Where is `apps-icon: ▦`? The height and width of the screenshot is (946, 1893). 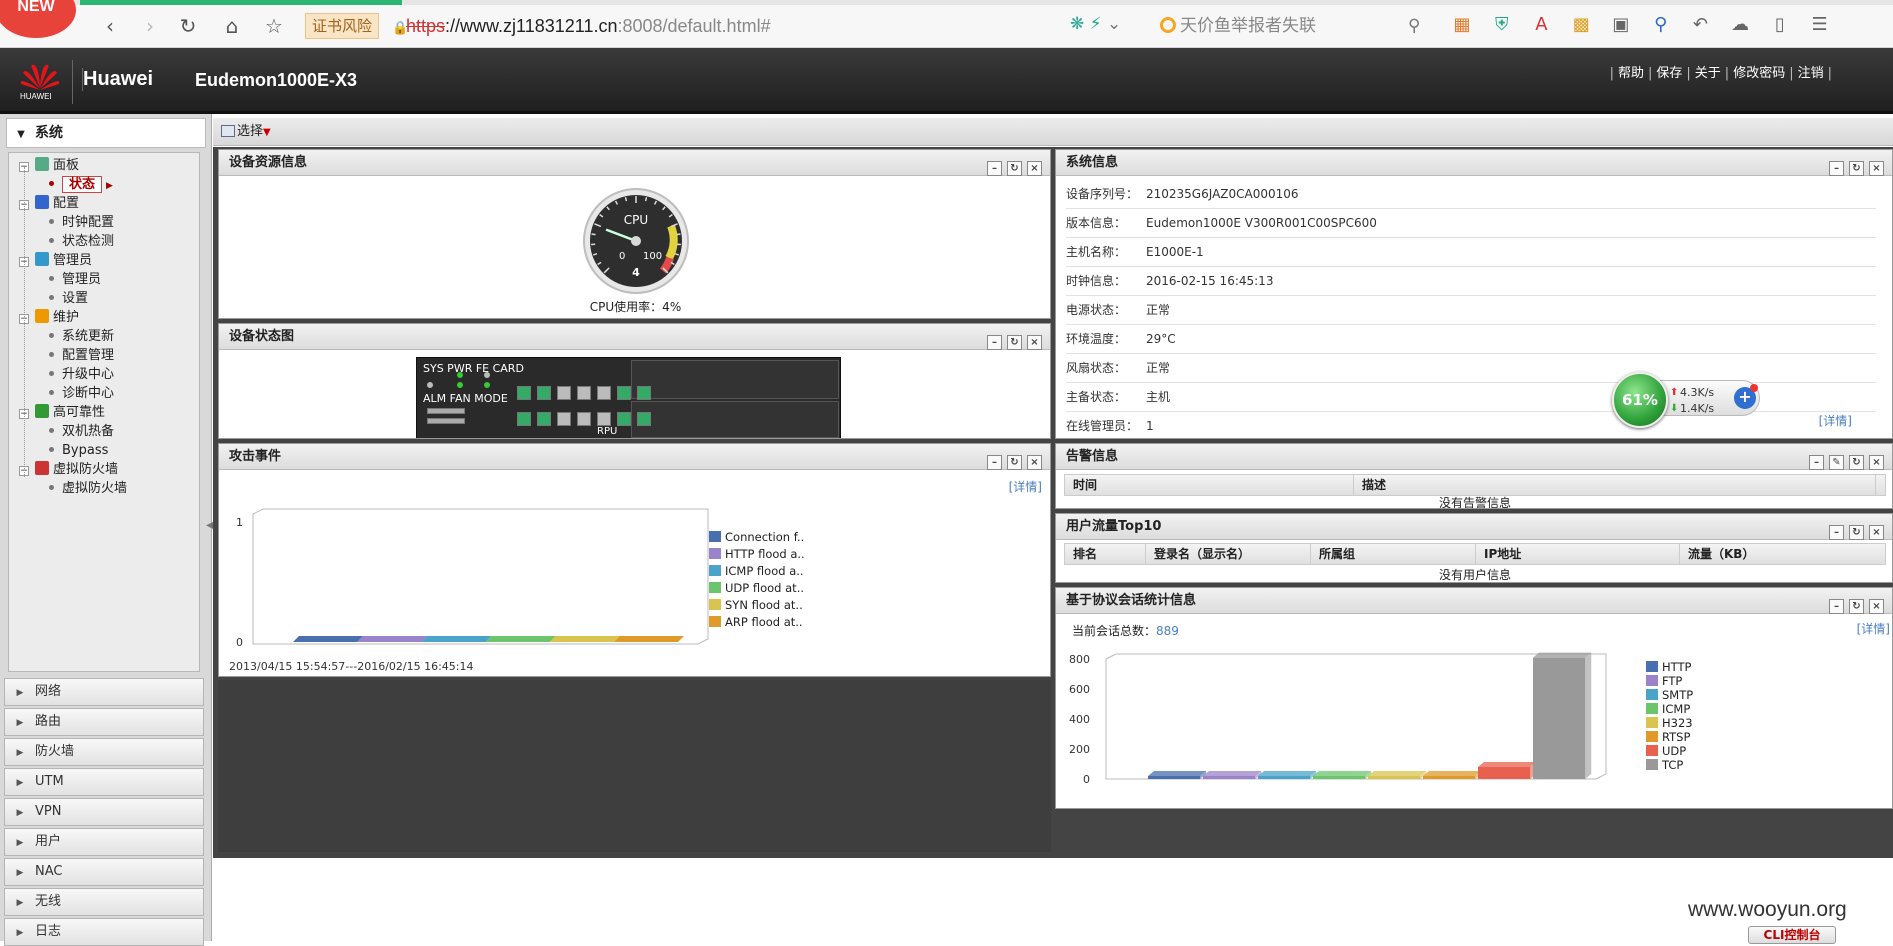
apps-icon: ▦ is located at coordinates (1462, 25).